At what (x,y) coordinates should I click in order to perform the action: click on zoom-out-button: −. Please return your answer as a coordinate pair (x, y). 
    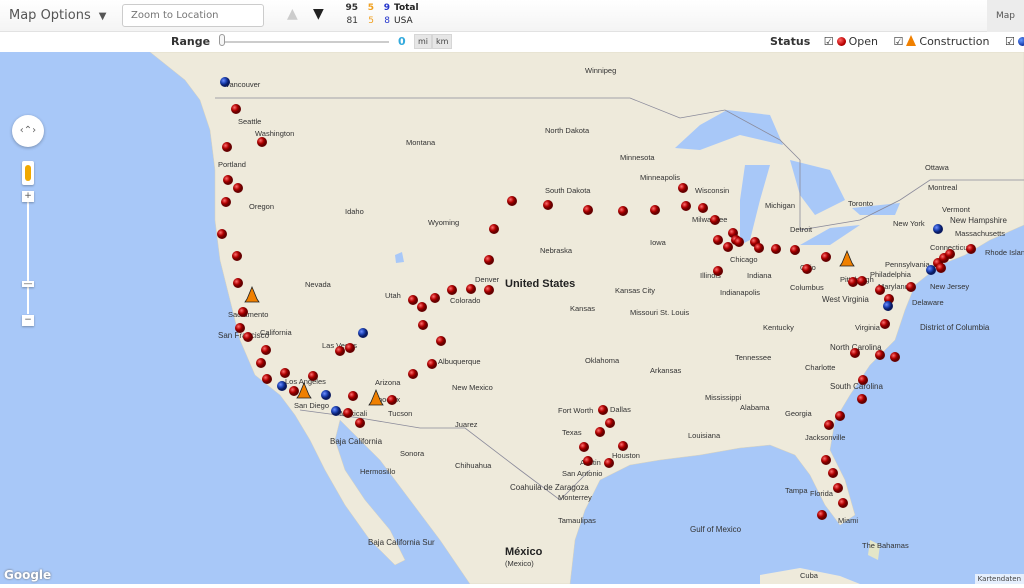
    Looking at the image, I should click on (28, 320).